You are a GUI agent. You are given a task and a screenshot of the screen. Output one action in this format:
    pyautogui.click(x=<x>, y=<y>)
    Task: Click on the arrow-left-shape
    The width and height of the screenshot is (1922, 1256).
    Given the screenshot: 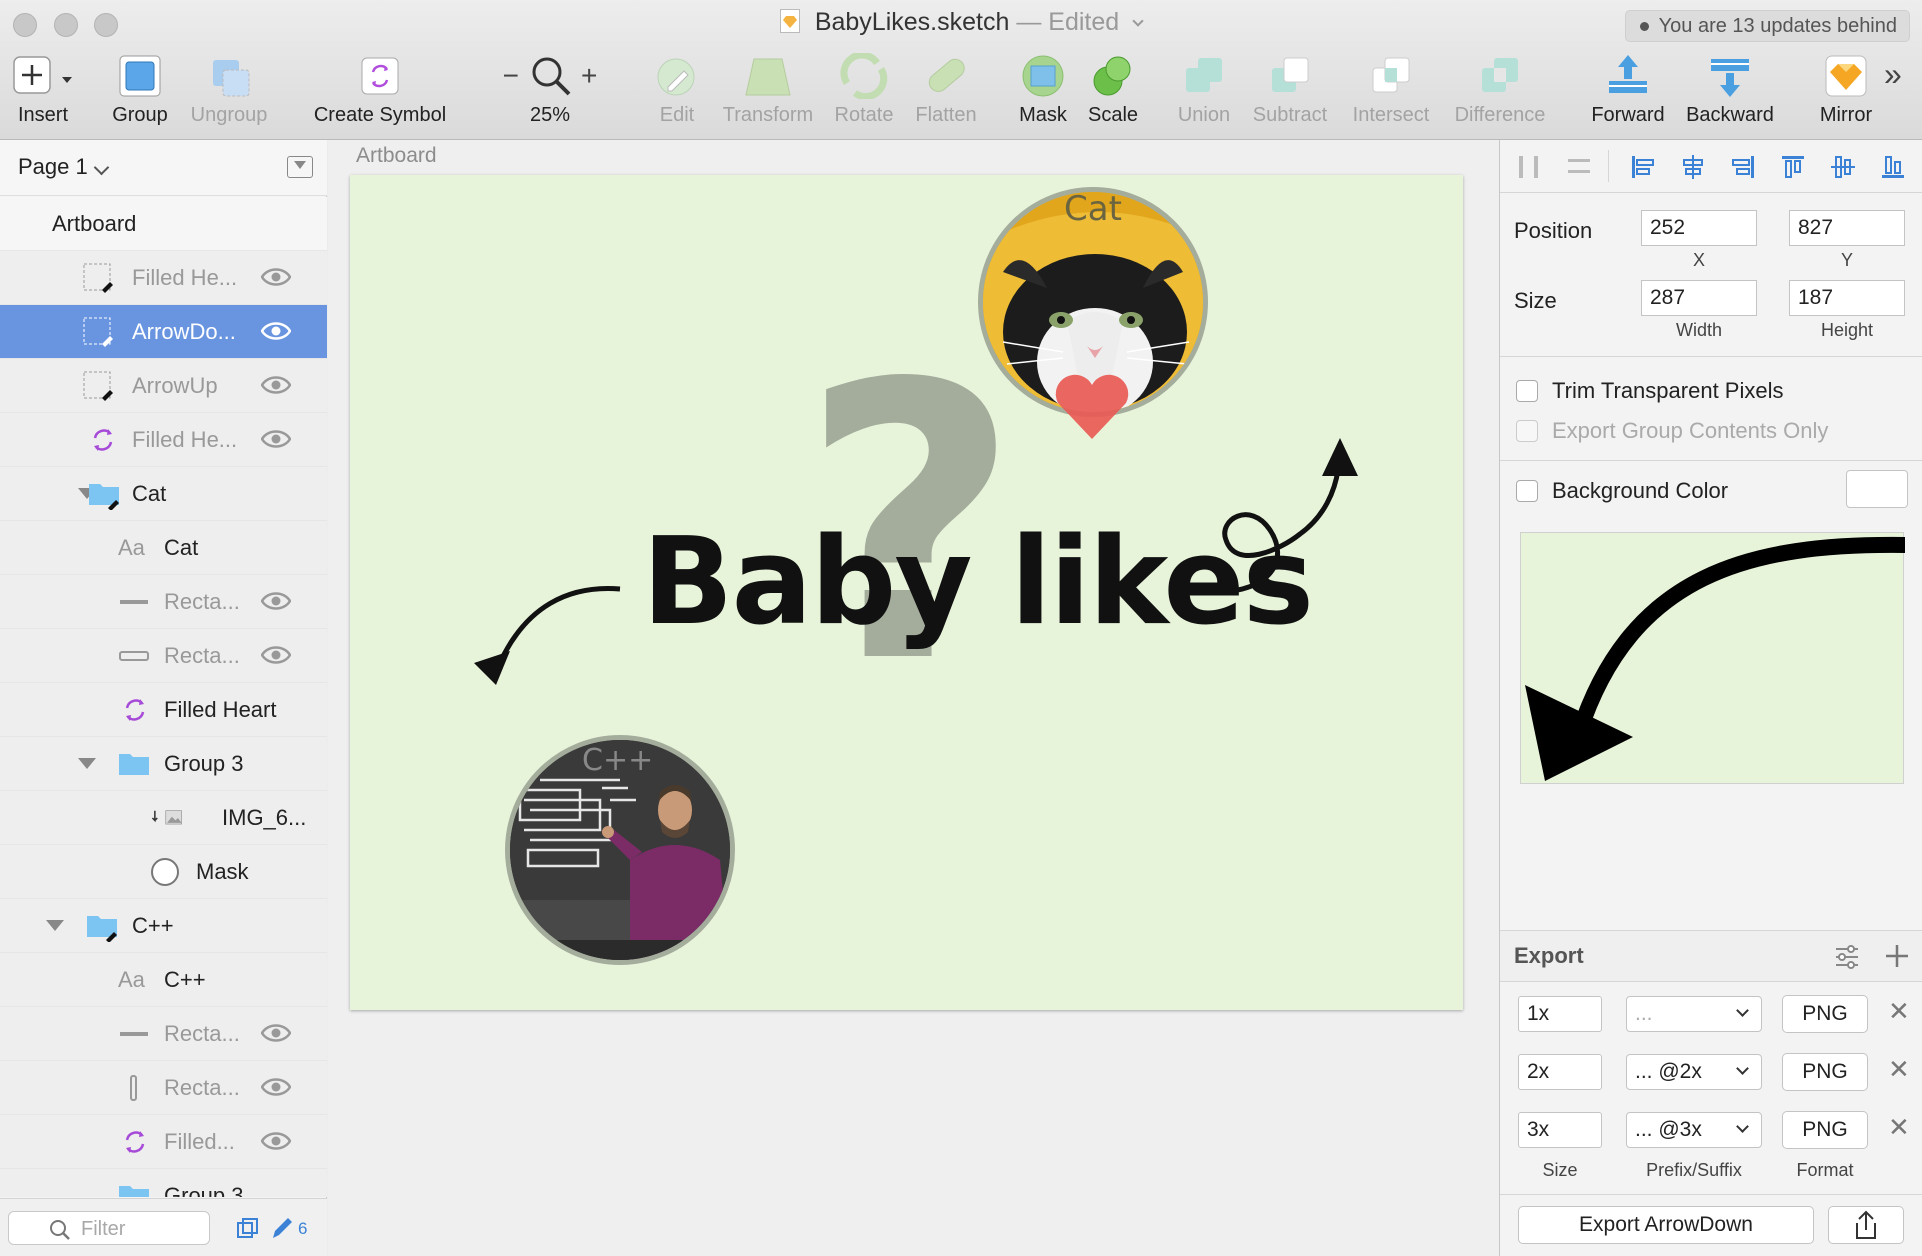 What is the action you would take?
    pyautogui.click(x=550, y=635)
    